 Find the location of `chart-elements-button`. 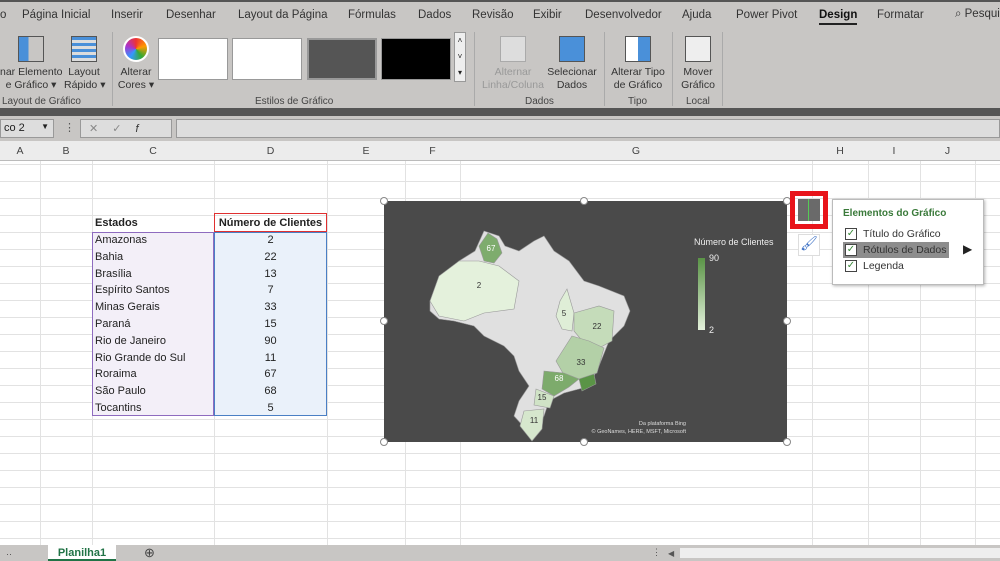

chart-elements-button is located at coordinates (809, 210).